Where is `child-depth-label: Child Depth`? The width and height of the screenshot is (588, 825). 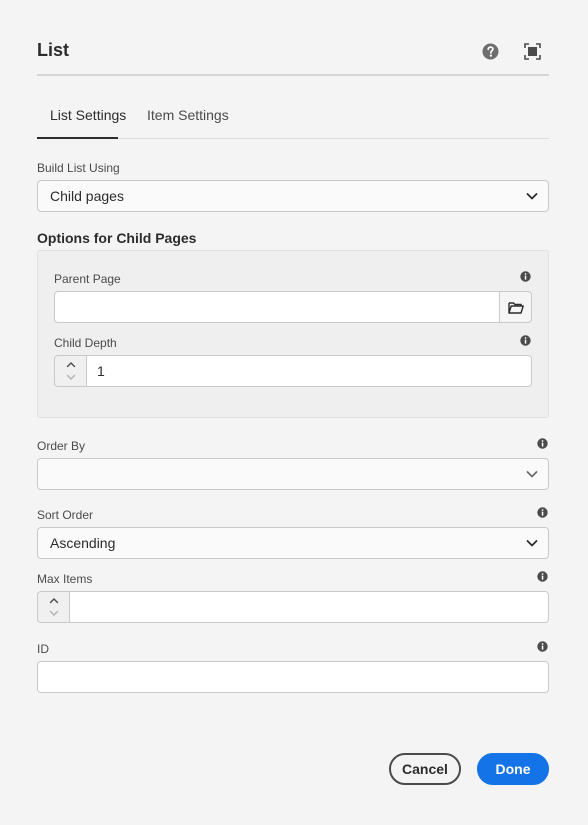 child-depth-label: Child Depth is located at coordinates (85, 343).